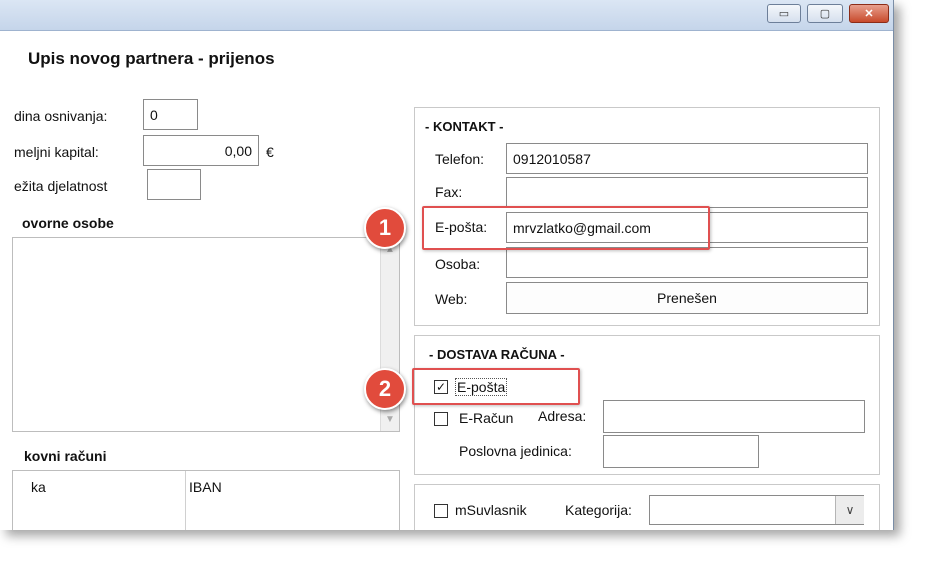 Image resolution: width=929 pixels, height=578 pixels. Describe the element at coordinates (647, 507) in the screenshot. I see `bottom-group: mSuvlasnik Kategorija: ∨` at that location.